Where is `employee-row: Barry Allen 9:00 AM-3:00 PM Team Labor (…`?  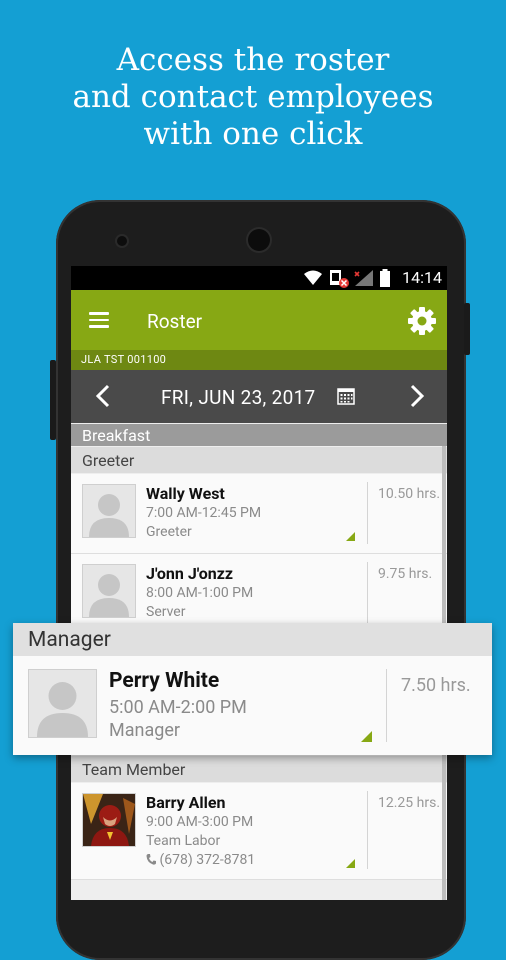
employee-row: Barry Allen 9:00 AM-3:00 PM Team Labor (… is located at coordinates (259, 831).